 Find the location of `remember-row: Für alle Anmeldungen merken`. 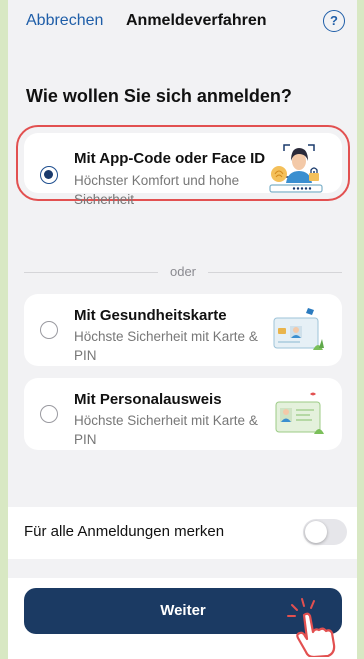

remember-row: Für alle Anmeldungen merken is located at coordinates (182, 533).